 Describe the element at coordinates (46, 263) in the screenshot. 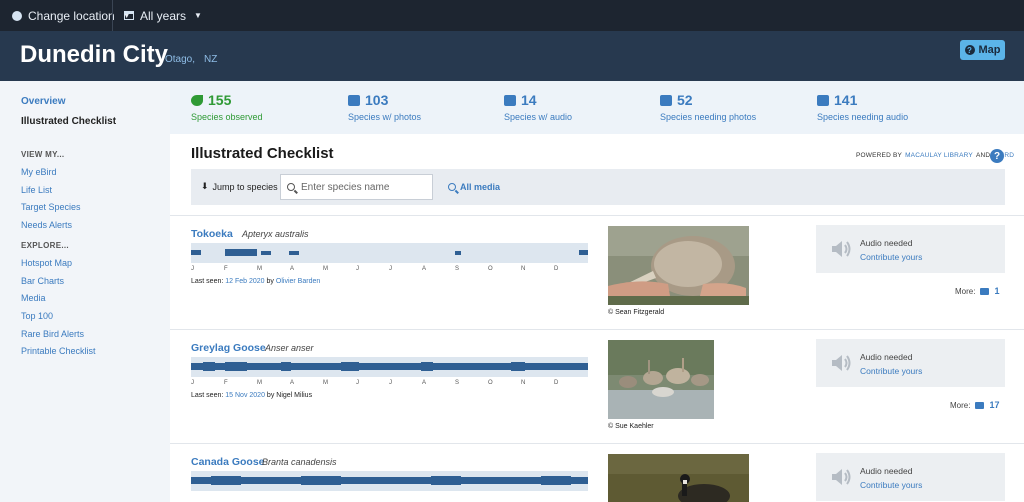

I see `sidebar-item-hotspot-map: Hotspot Map` at that location.